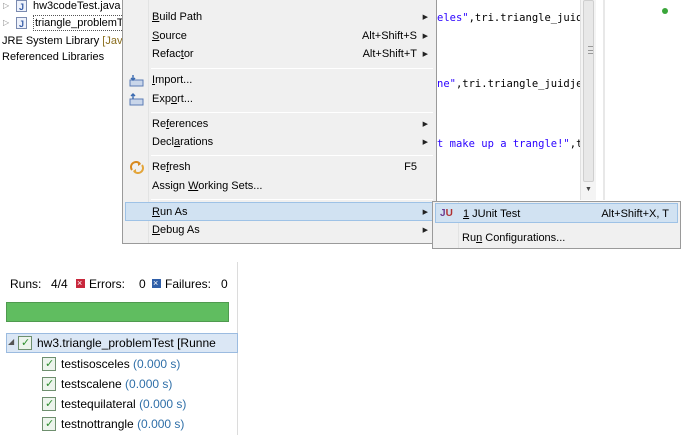 Image resolution: width=681 pixels, height=435 pixels. I want to click on shortcut-label: F5, so click(410, 167).